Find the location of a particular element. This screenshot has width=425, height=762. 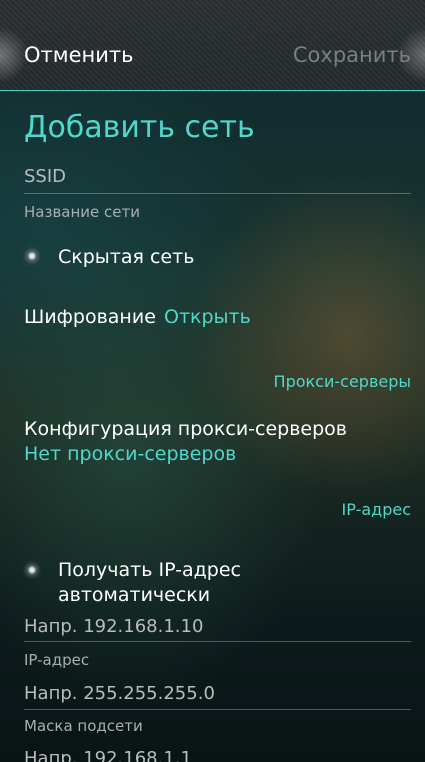

subnet-mask-underline is located at coordinates (217, 709).